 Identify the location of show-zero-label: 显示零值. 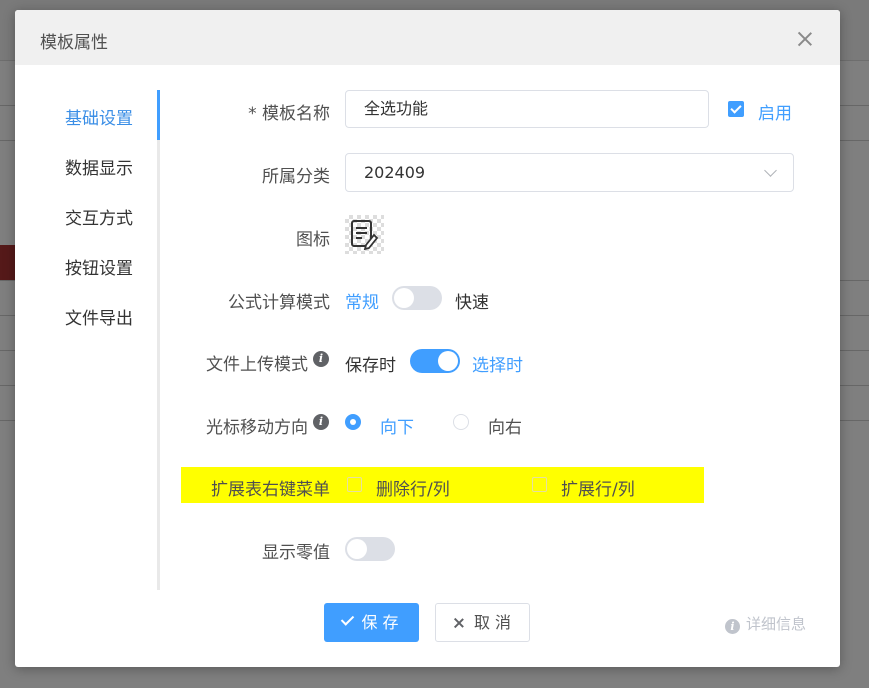
(296, 553).